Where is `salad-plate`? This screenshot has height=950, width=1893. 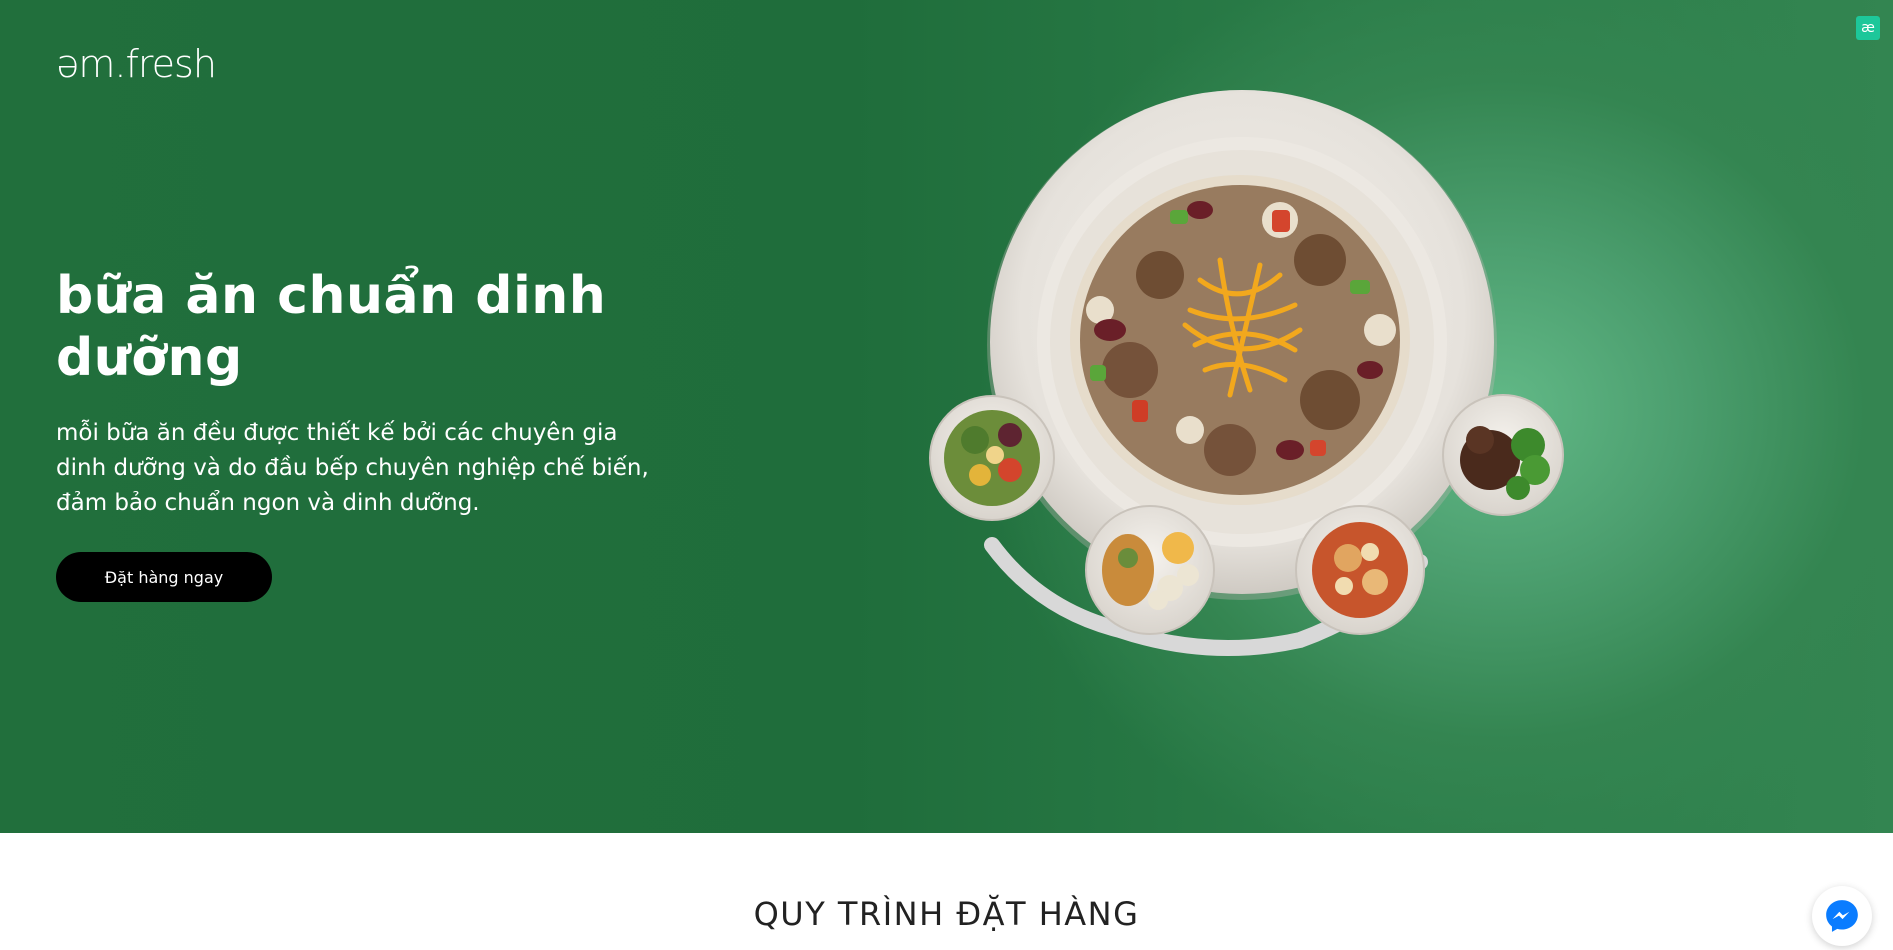
salad-plate is located at coordinates (992, 458).